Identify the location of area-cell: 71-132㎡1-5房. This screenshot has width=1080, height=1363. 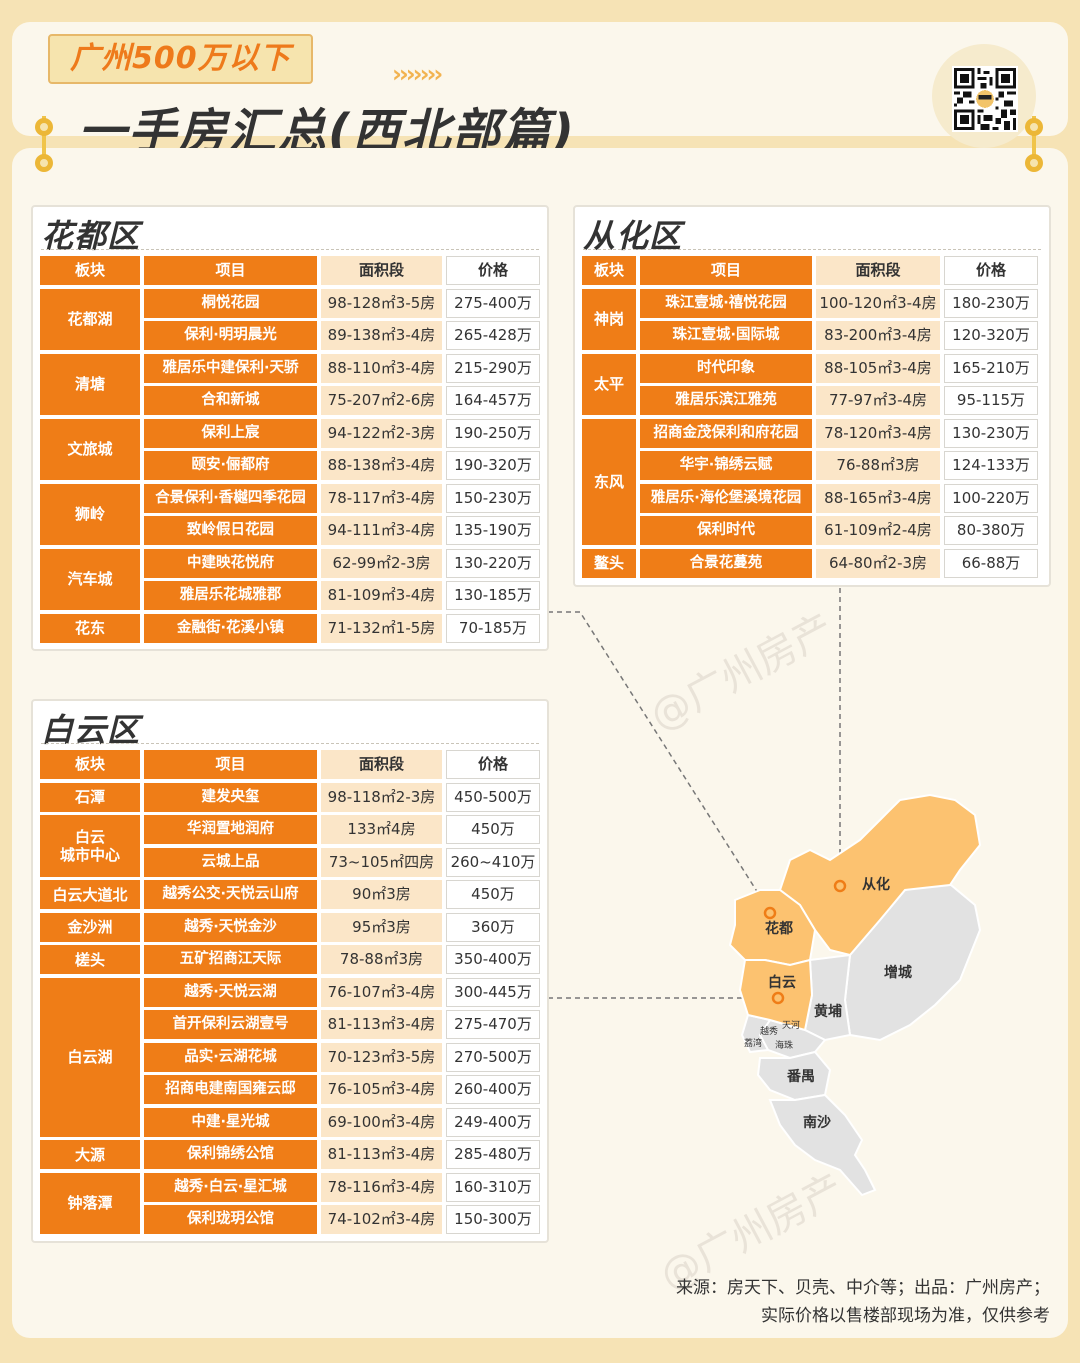
(381, 628).